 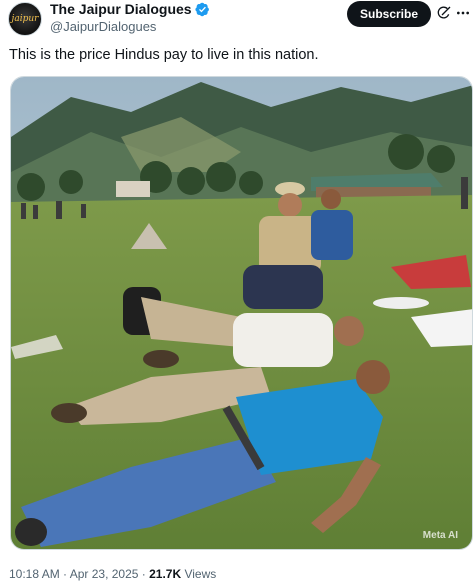 What do you see at coordinates (444, 13) in the screenshot?
I see `grok-icon` at bounding box center [444, 13].